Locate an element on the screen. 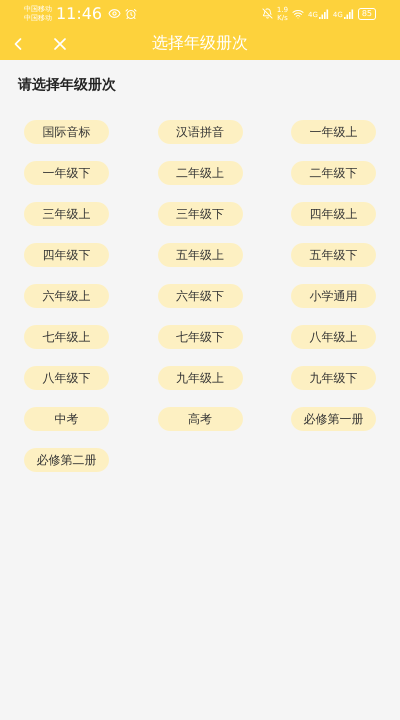 The image size is (400, 720). grade-option: 三年级下 is located at coordinates (200, 214).